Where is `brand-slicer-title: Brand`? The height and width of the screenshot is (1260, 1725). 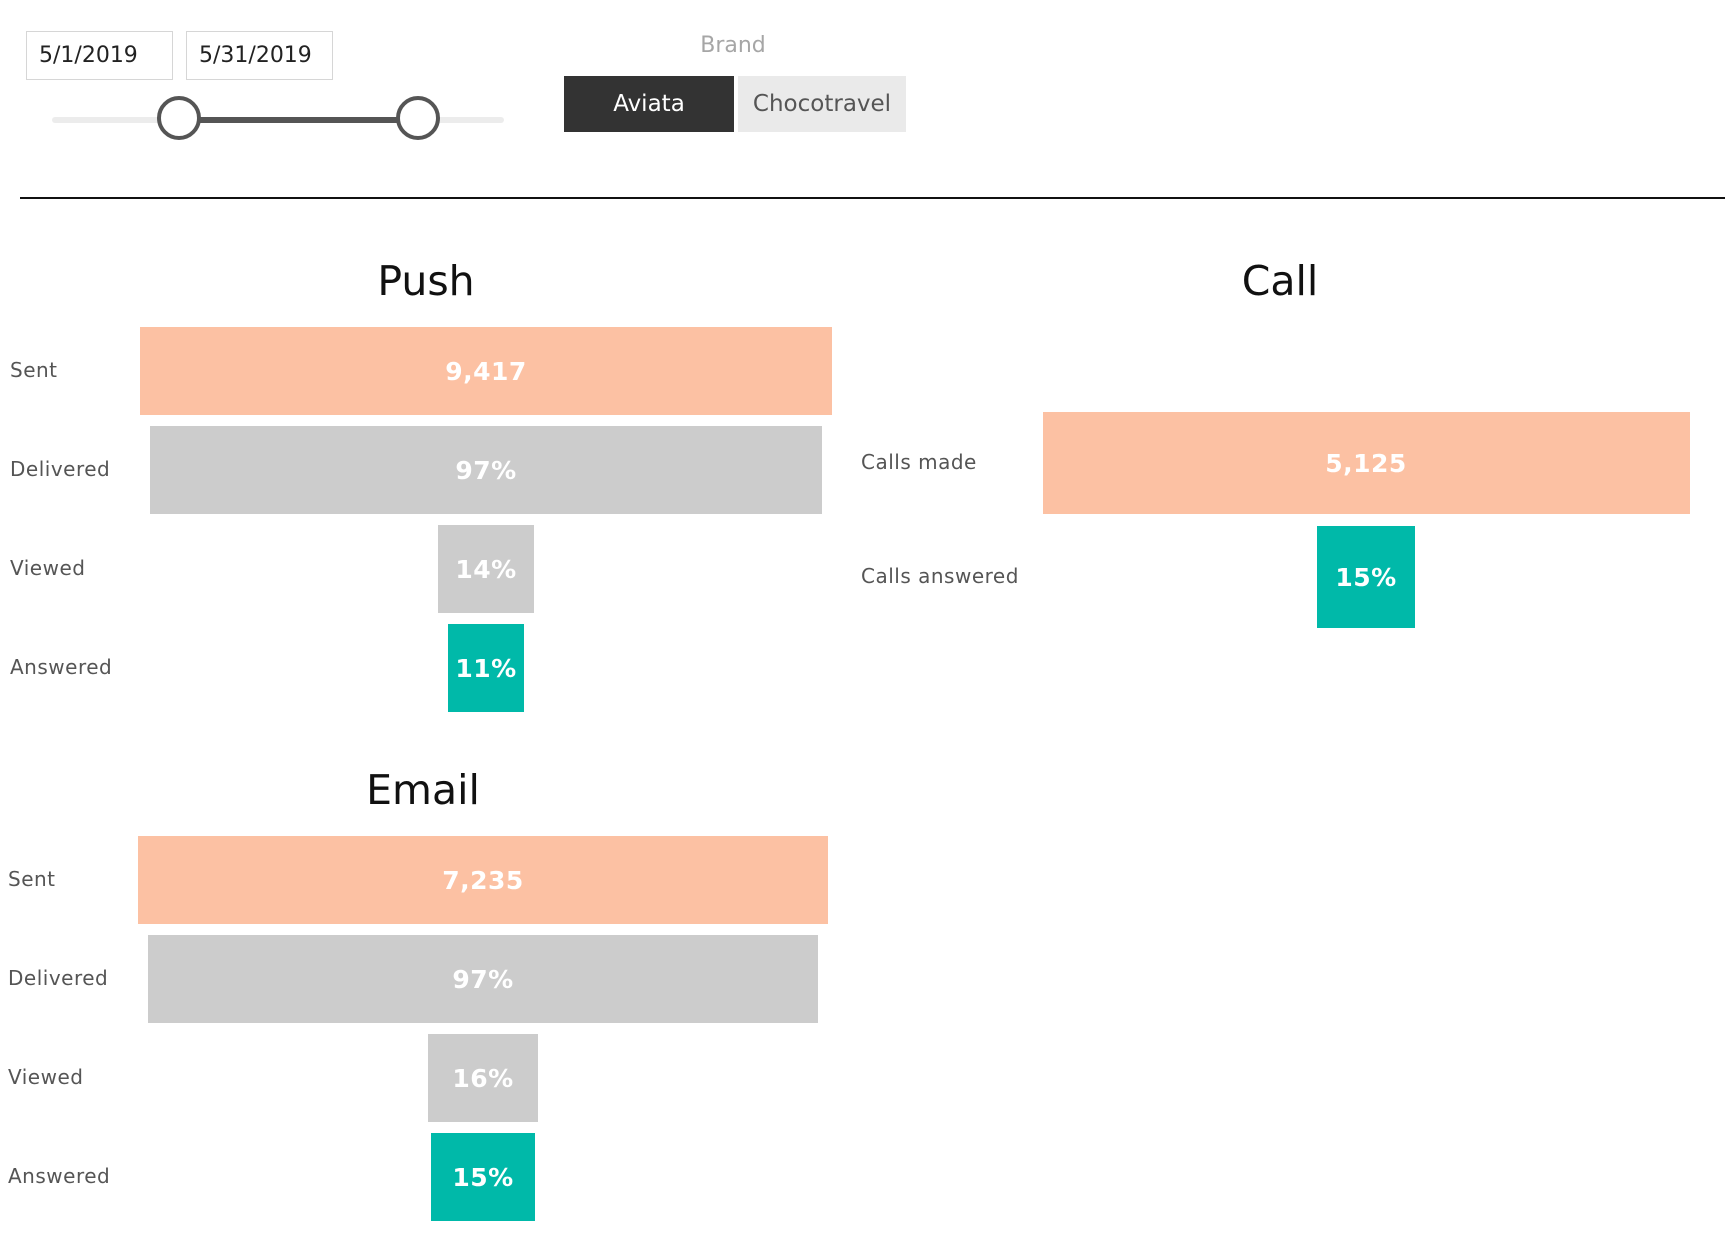 brand-slicer-title: Brand is located at coordinates (733, 45).